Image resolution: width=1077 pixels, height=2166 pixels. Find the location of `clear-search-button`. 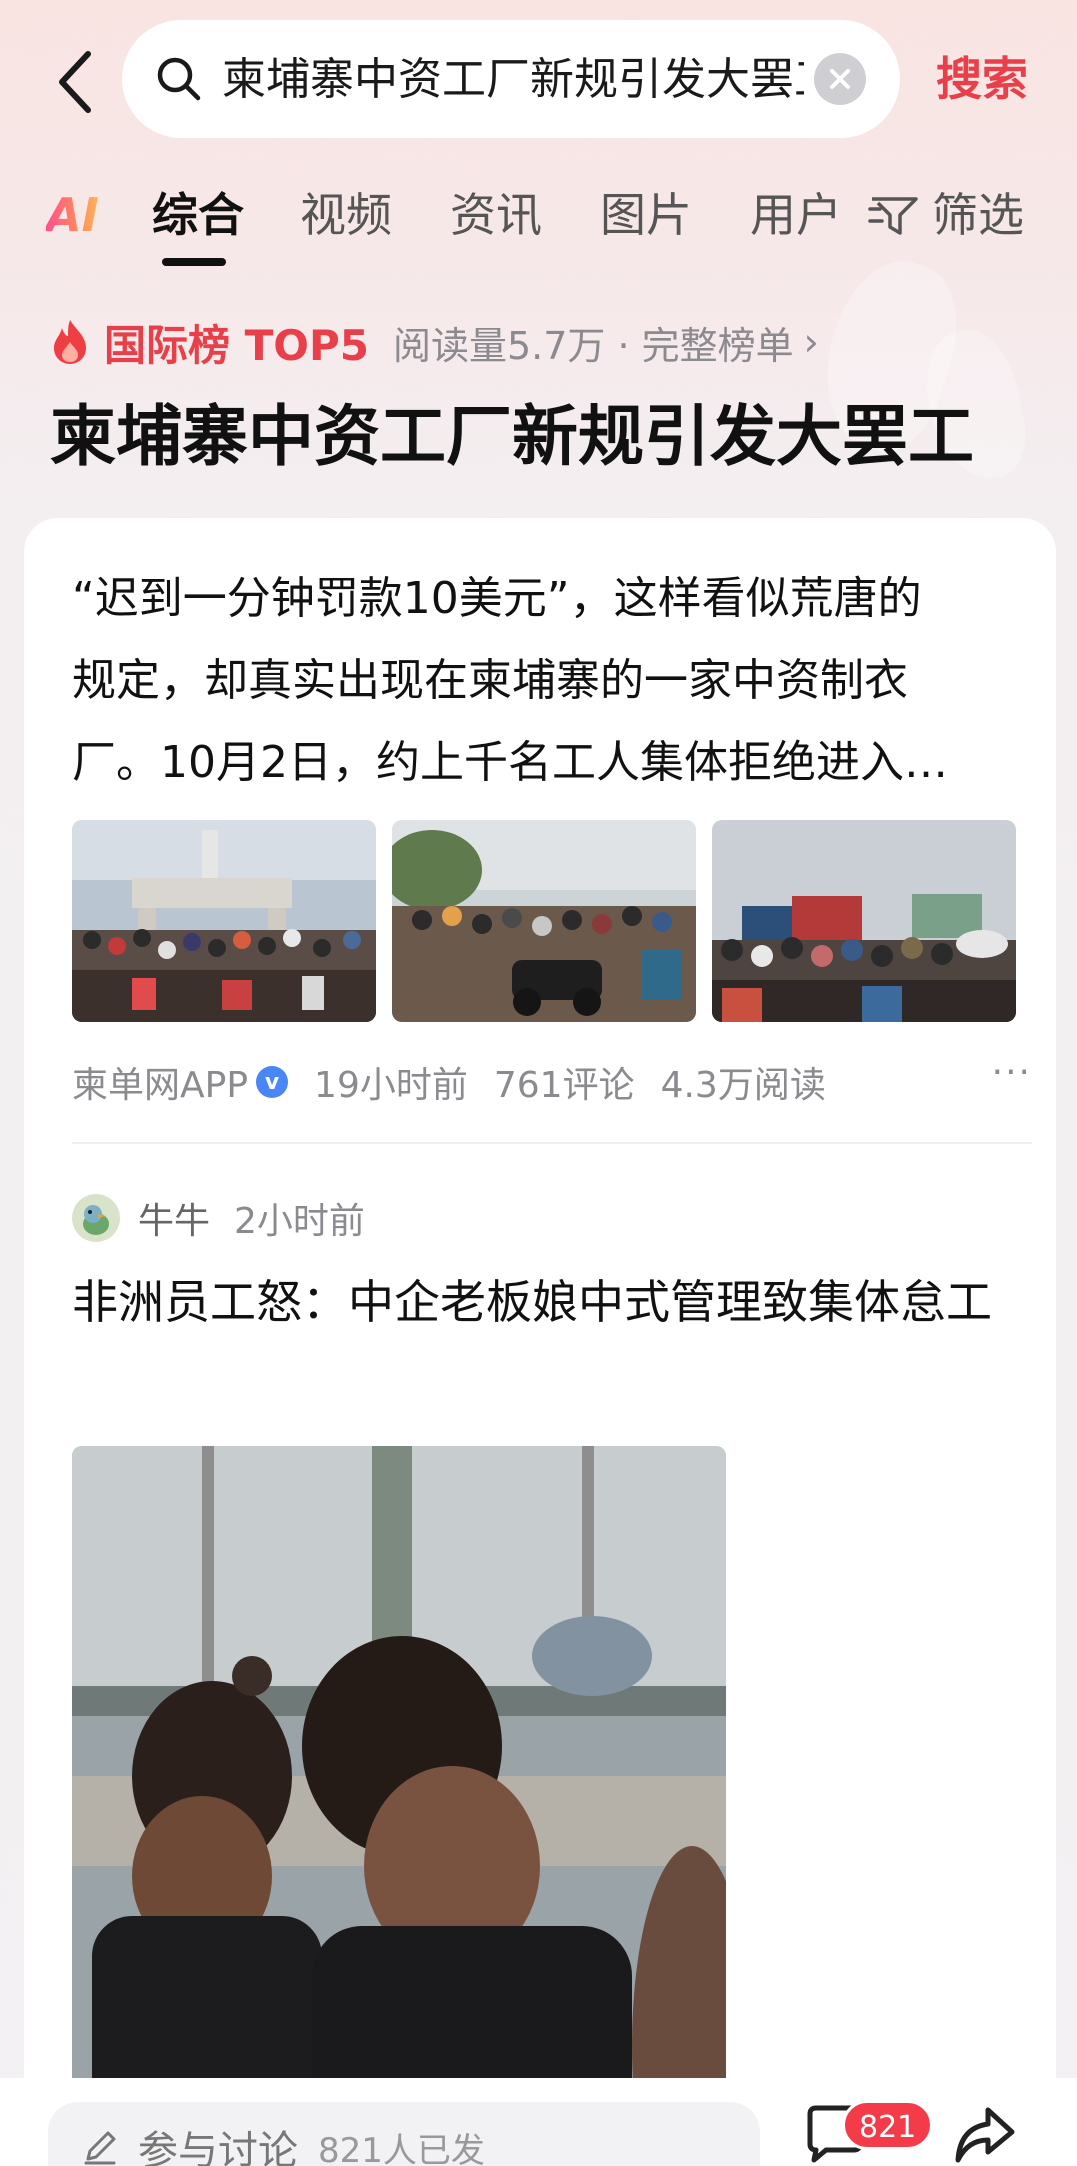

clear-search-button is located at coordinates (840, 79).